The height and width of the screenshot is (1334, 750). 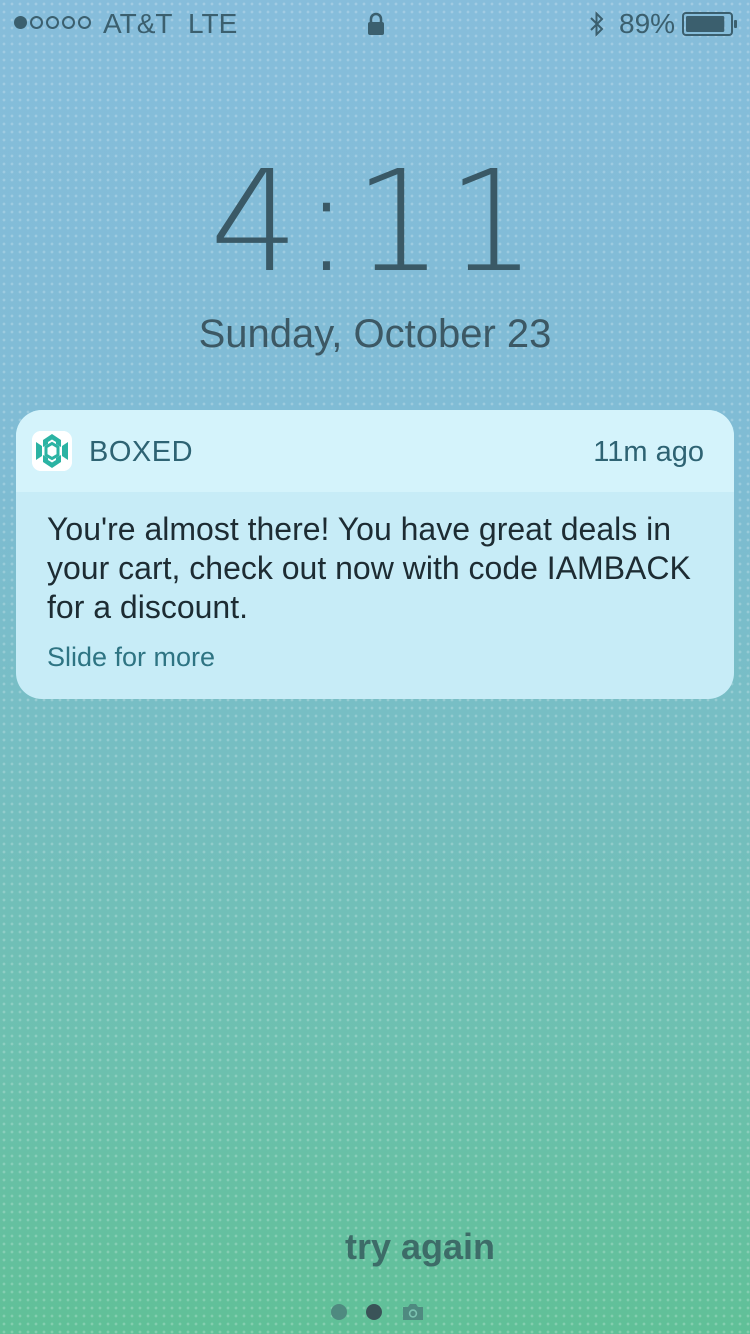 I want to click on touch-id-status-text: try again, so click(x=420, y=1246).